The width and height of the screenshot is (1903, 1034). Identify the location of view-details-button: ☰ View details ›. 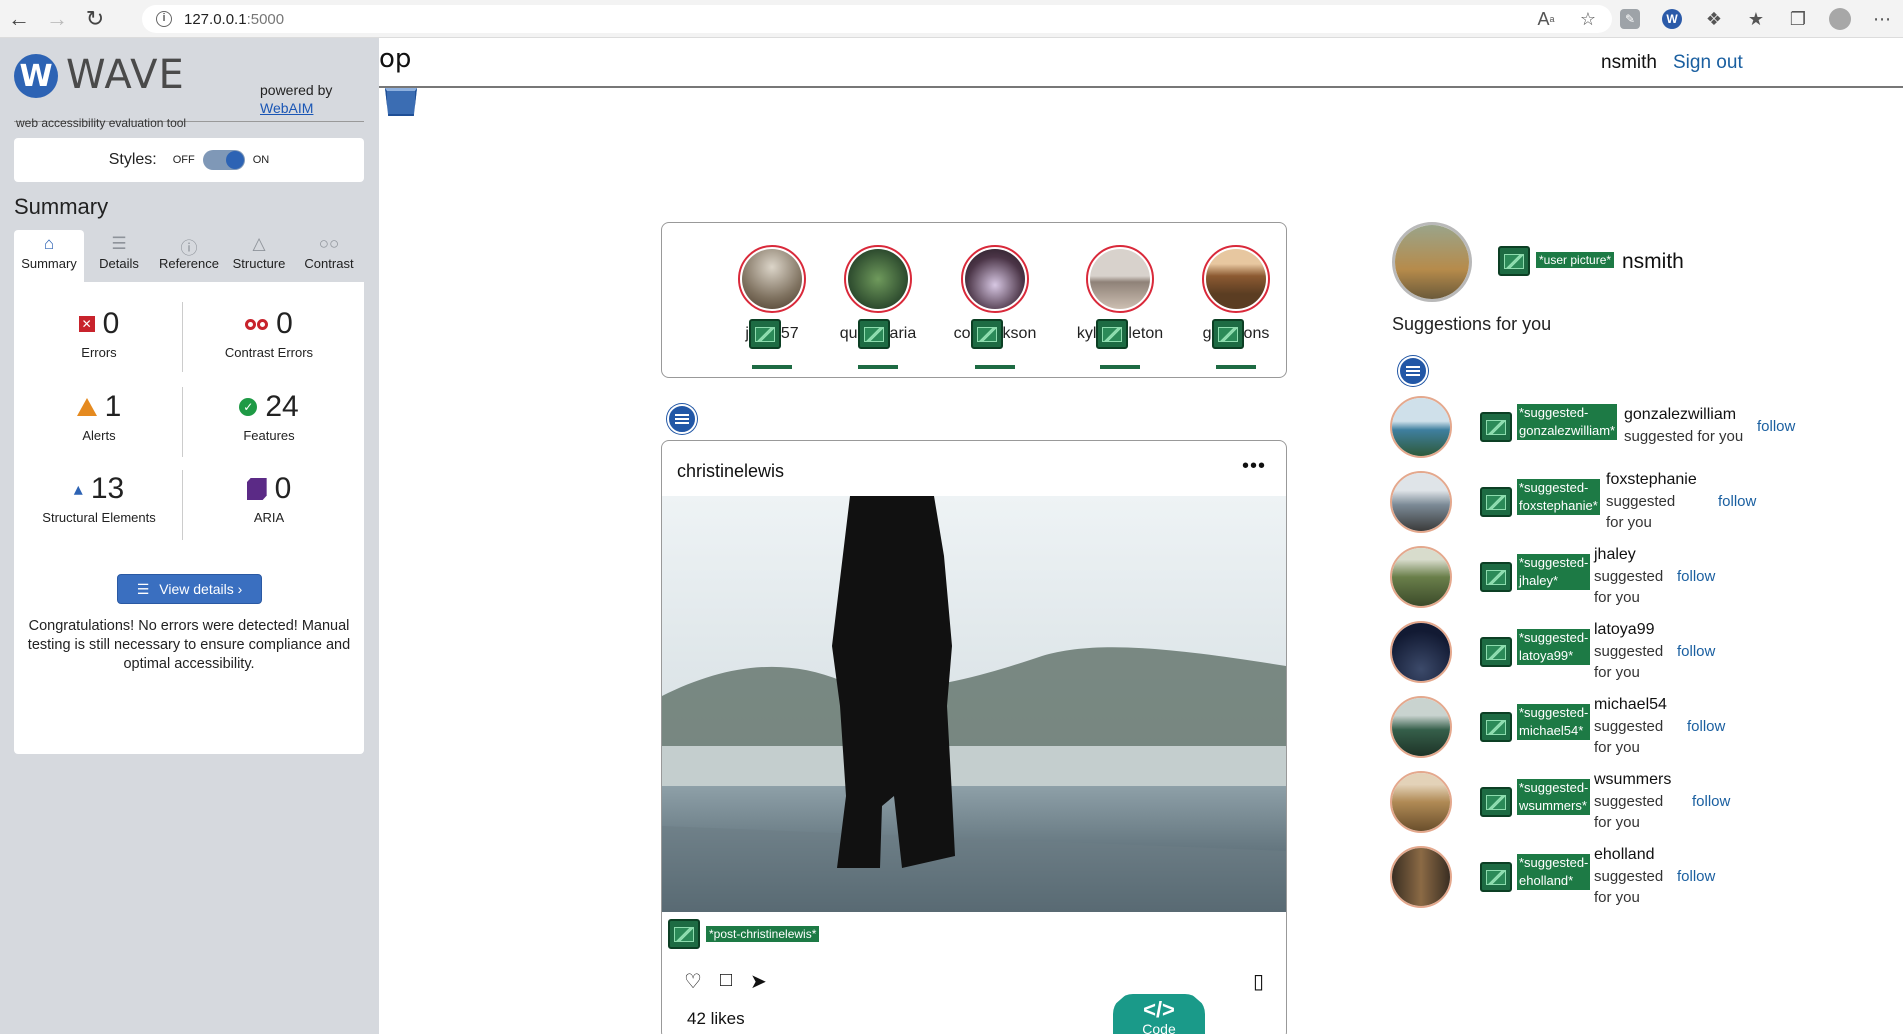
(189, 589).